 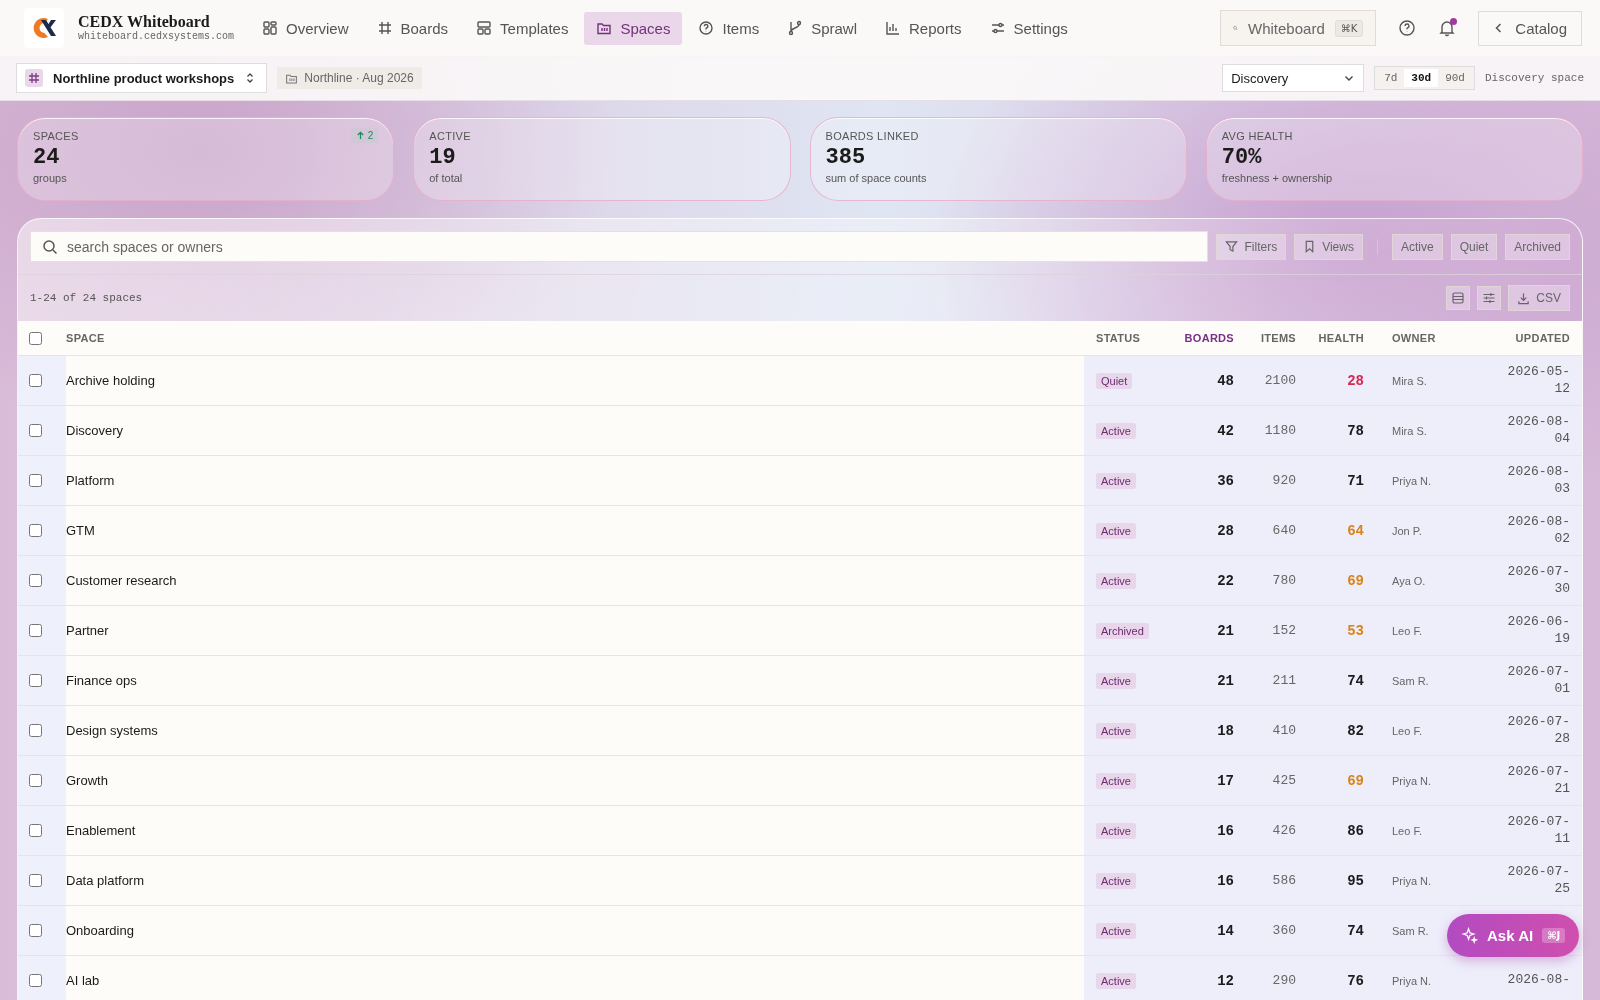 I want to click on logo-icon, so click(x=44, y=28).